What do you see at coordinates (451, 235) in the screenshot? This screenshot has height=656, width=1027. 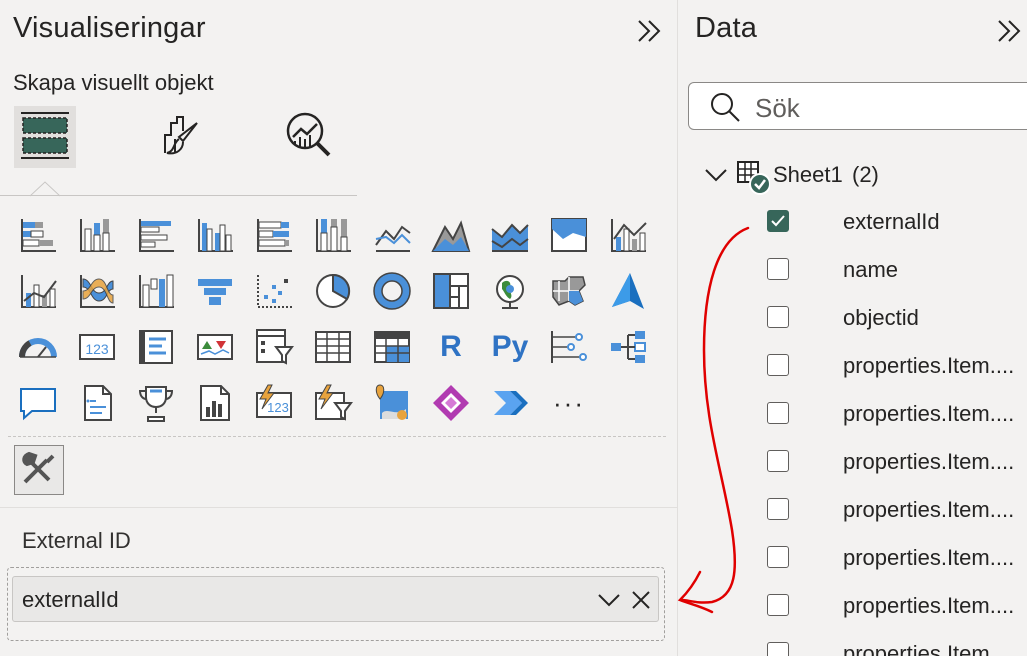 I see `area-chart-icon` at bounding box center [451, 235].